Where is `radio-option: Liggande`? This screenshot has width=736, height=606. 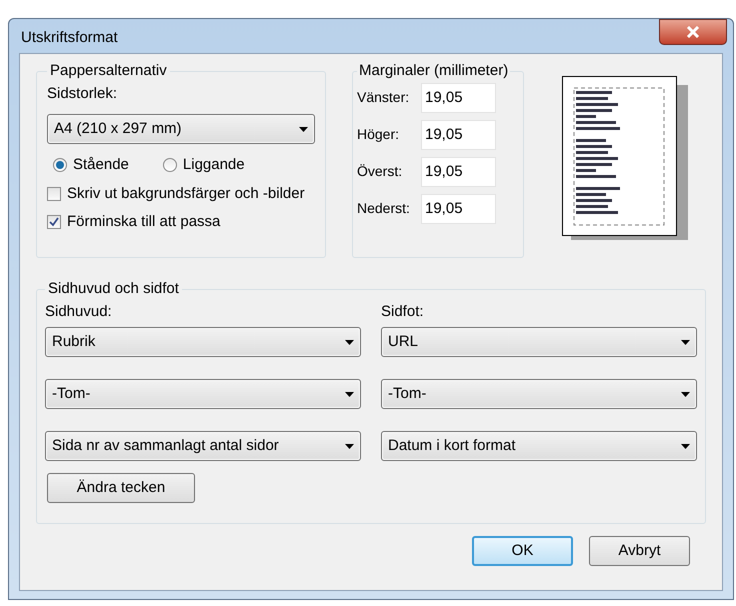 radio-option: Liggande is located at coordinates (203, 165).